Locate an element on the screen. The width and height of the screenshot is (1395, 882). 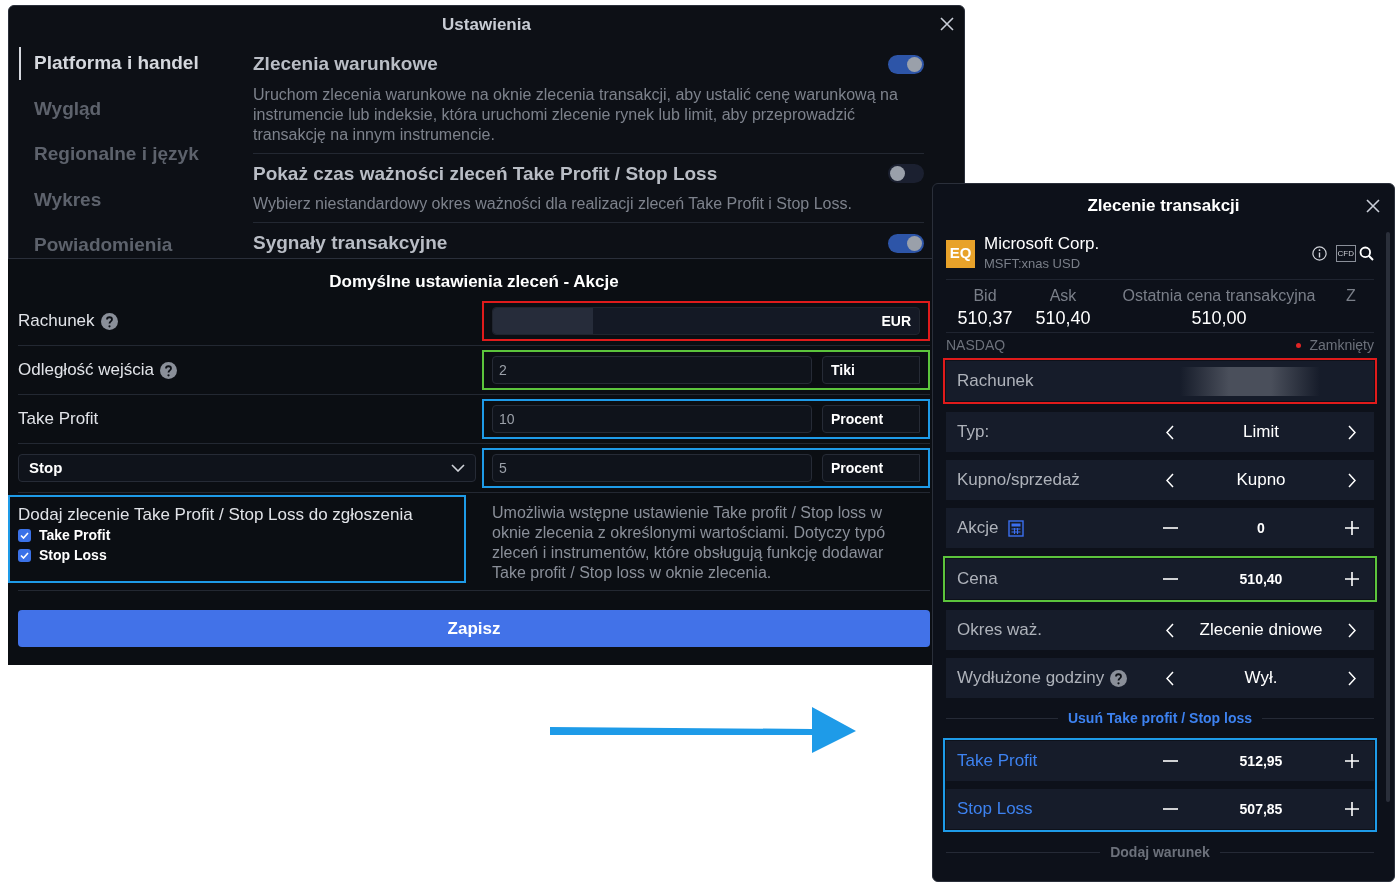
quote-label: Ask is located at coordinates (1063, 296).